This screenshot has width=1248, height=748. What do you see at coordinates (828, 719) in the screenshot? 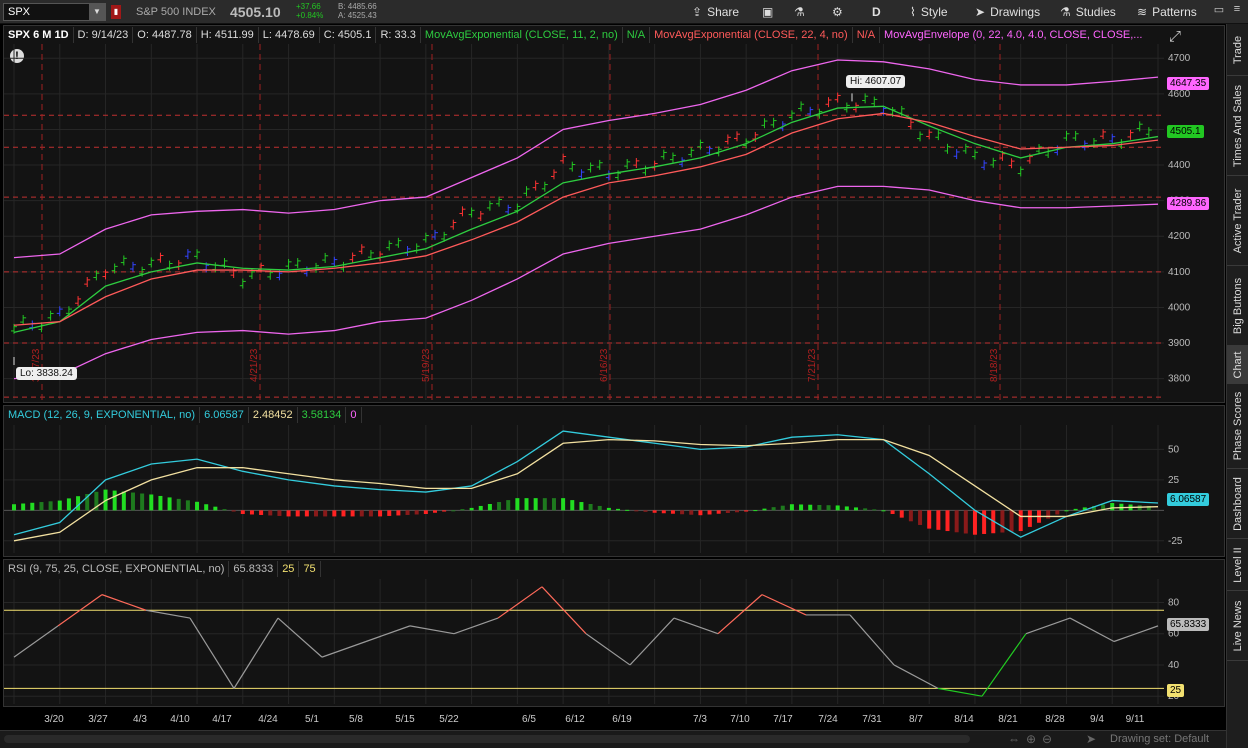
I see `x-axis-label: 7/24` at bounding box center [828, 719].